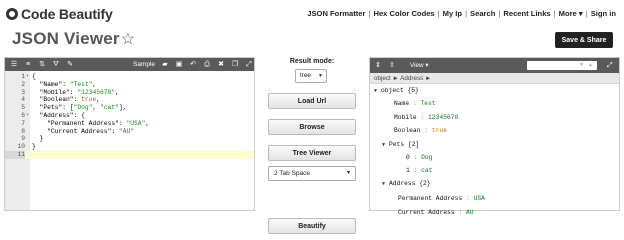  I want to click on field-key: Permanent Address, so click(430, 198).